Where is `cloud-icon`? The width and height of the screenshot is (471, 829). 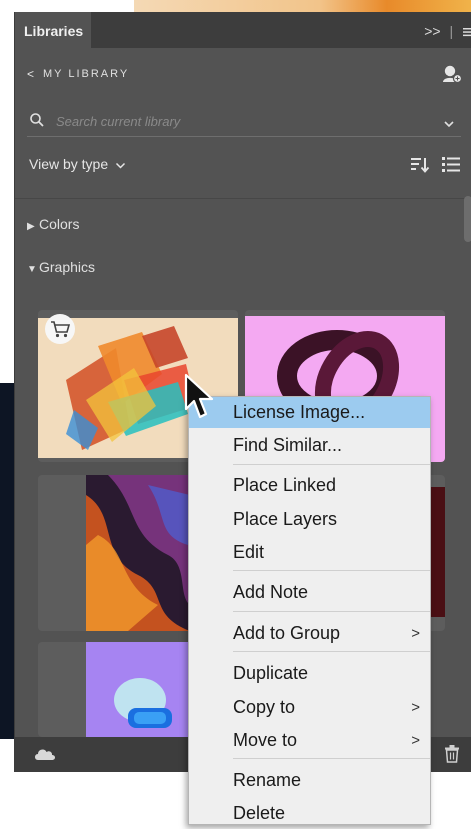
cloud-icon is located at coordinates (45, 756).